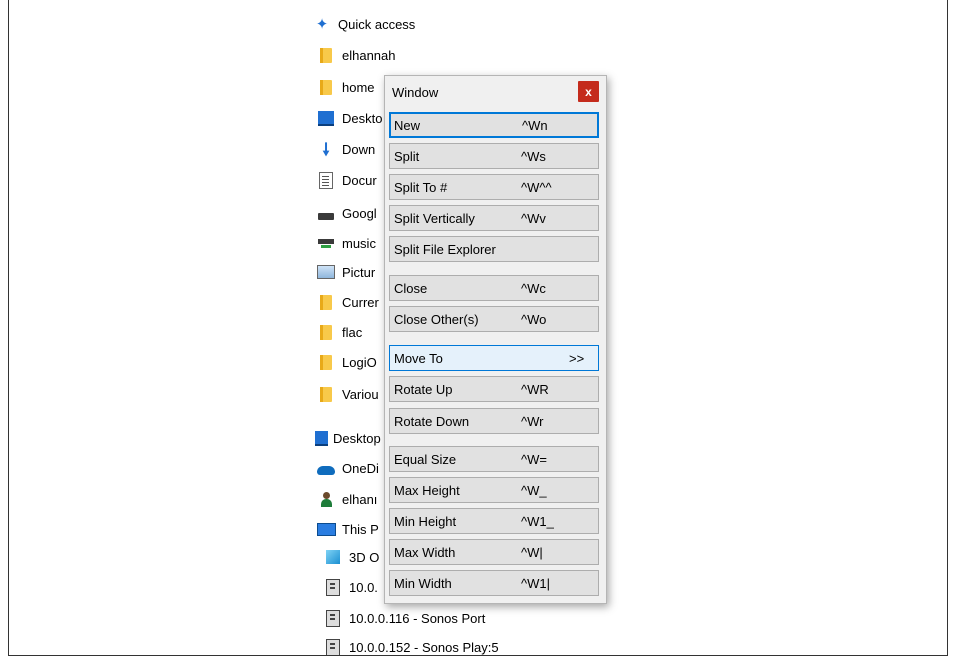 This screenshot has height=663, width=956. I want to click on nav-label: 10.0.0.116 - Sonos Port, so click(417, 618).